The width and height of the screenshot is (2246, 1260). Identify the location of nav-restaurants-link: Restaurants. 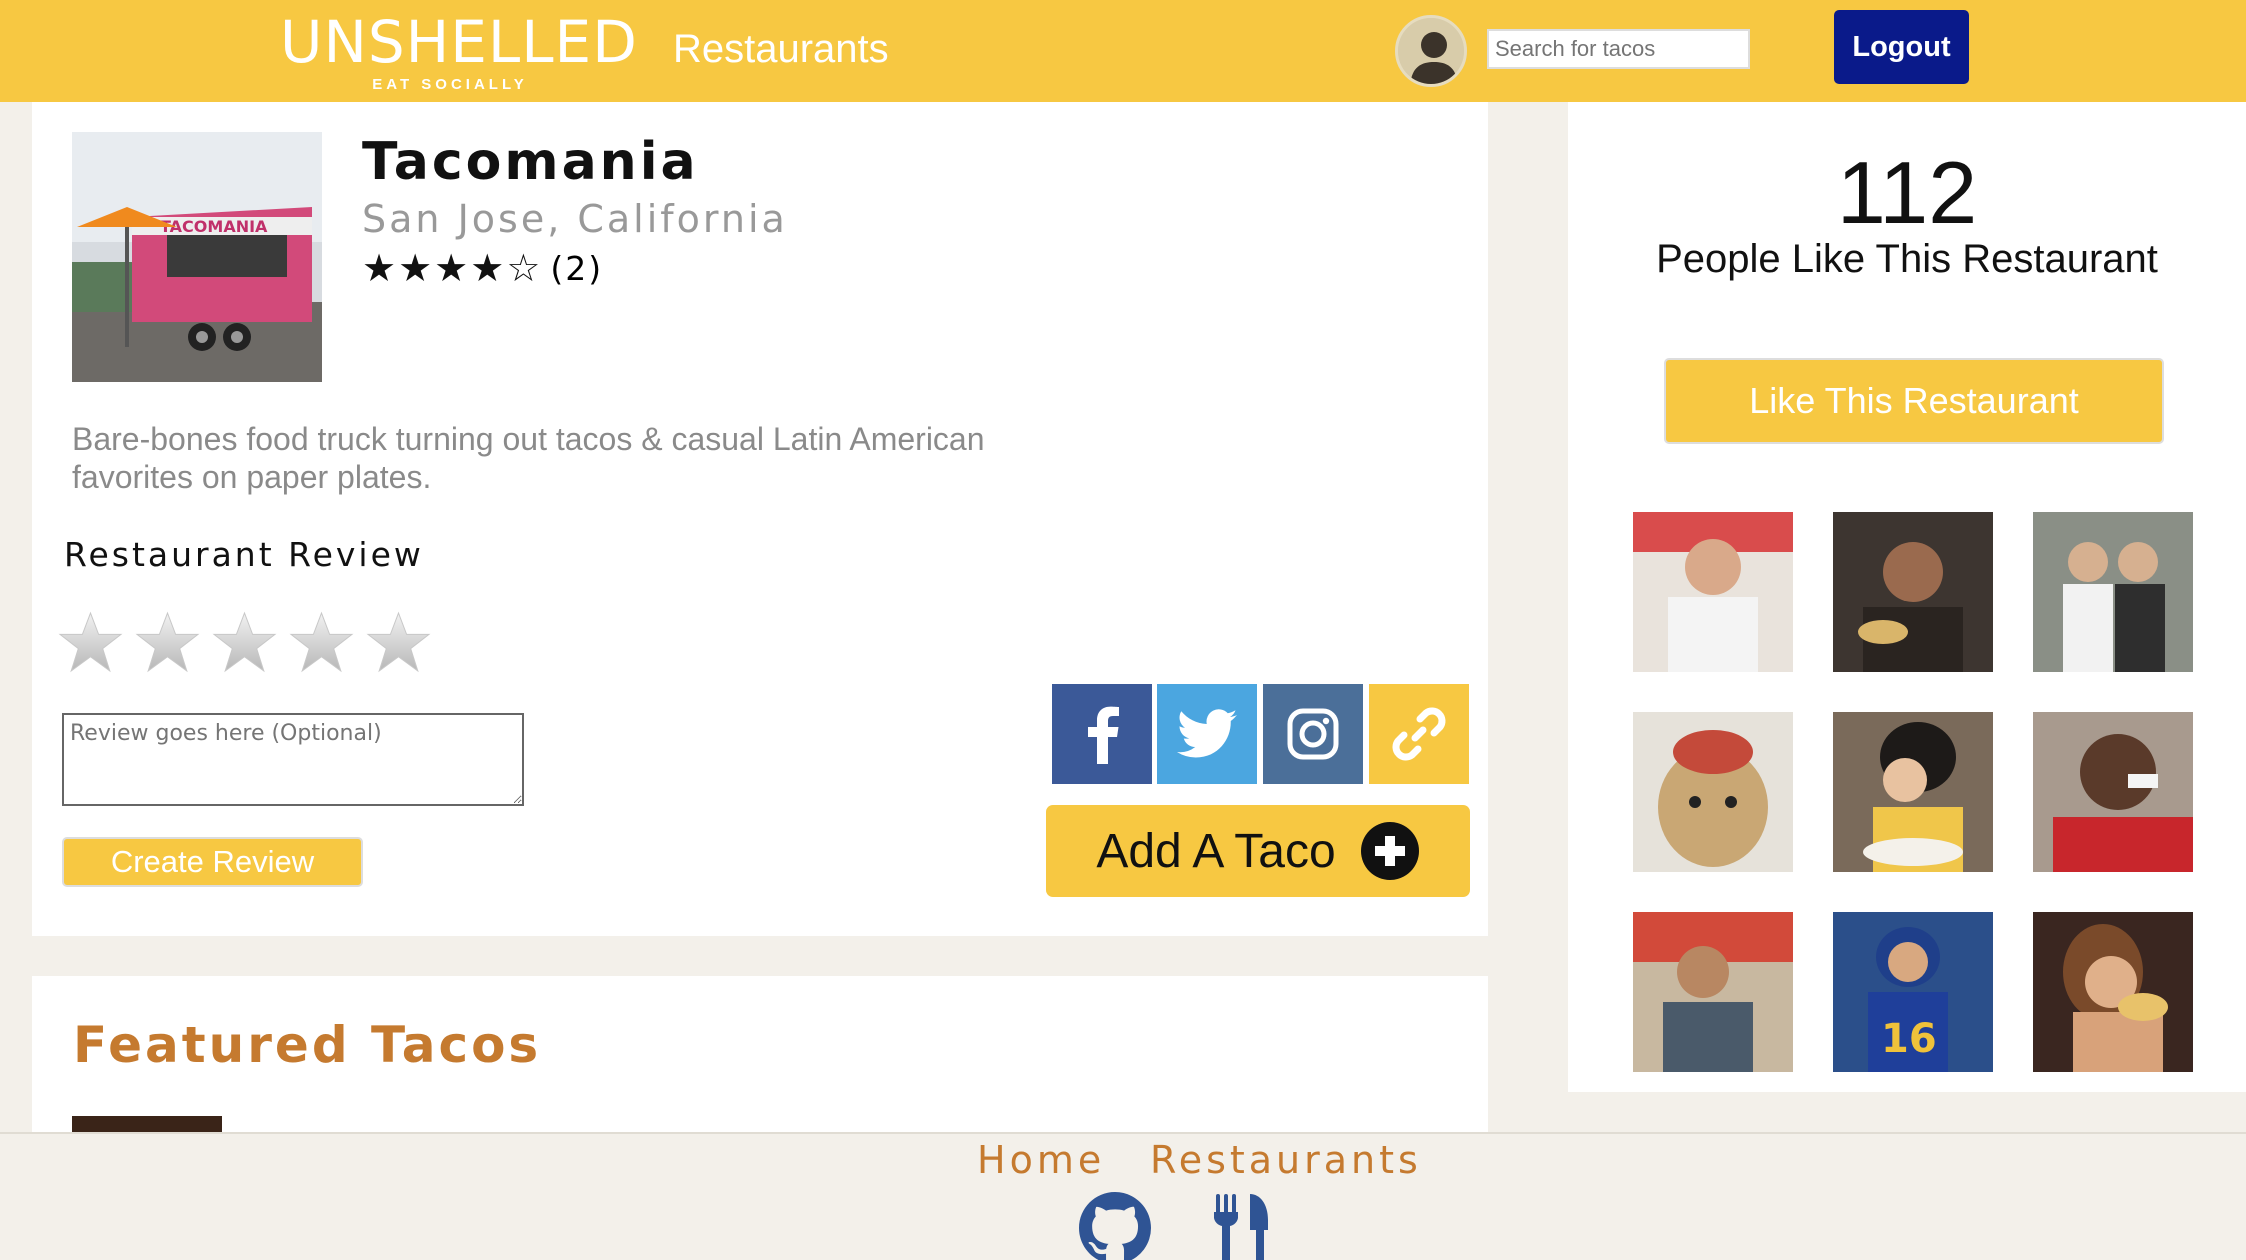
(781, 49).